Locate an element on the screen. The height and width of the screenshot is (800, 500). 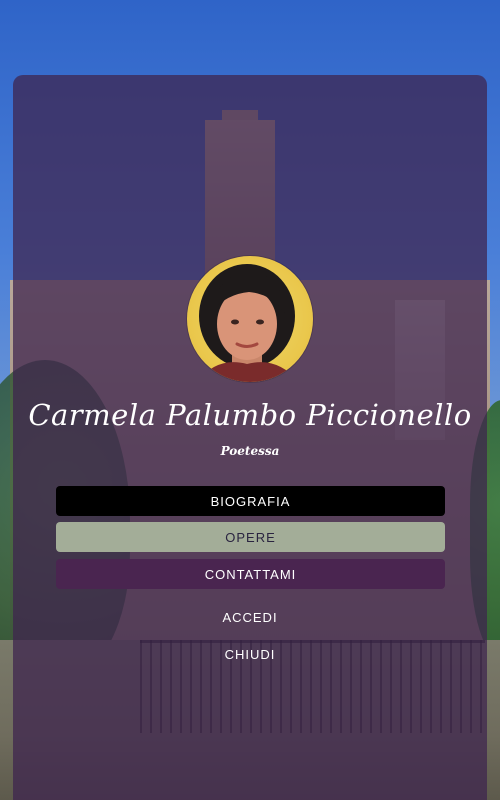
biografia-button: BIOGRAFIA is located at coordinates (250, 501).